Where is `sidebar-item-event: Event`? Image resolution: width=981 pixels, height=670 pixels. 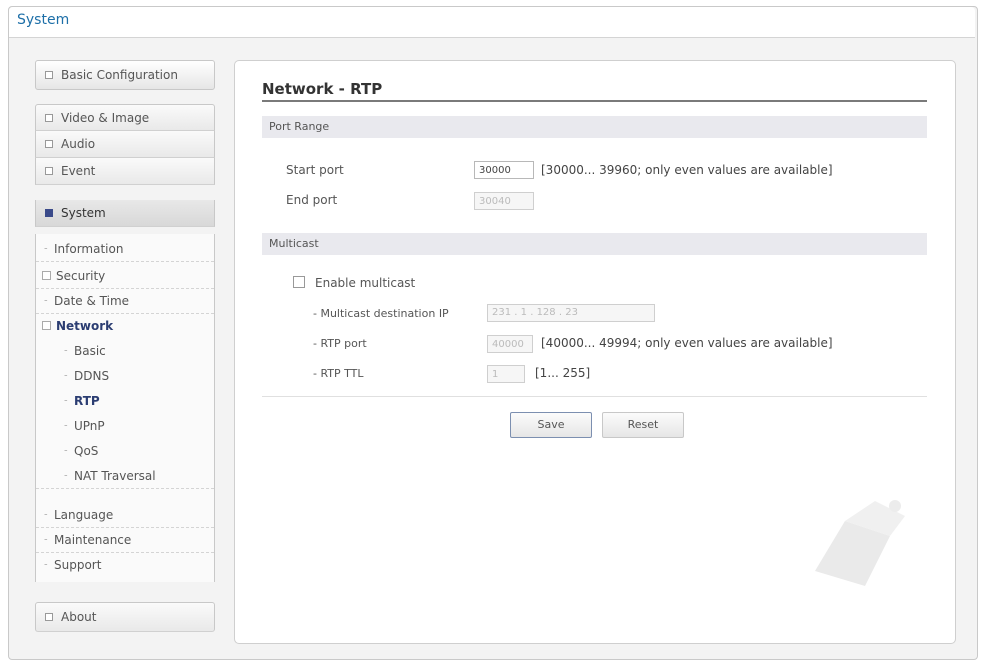
sidebar-item-event: Event is located at coordinates (125, 171).